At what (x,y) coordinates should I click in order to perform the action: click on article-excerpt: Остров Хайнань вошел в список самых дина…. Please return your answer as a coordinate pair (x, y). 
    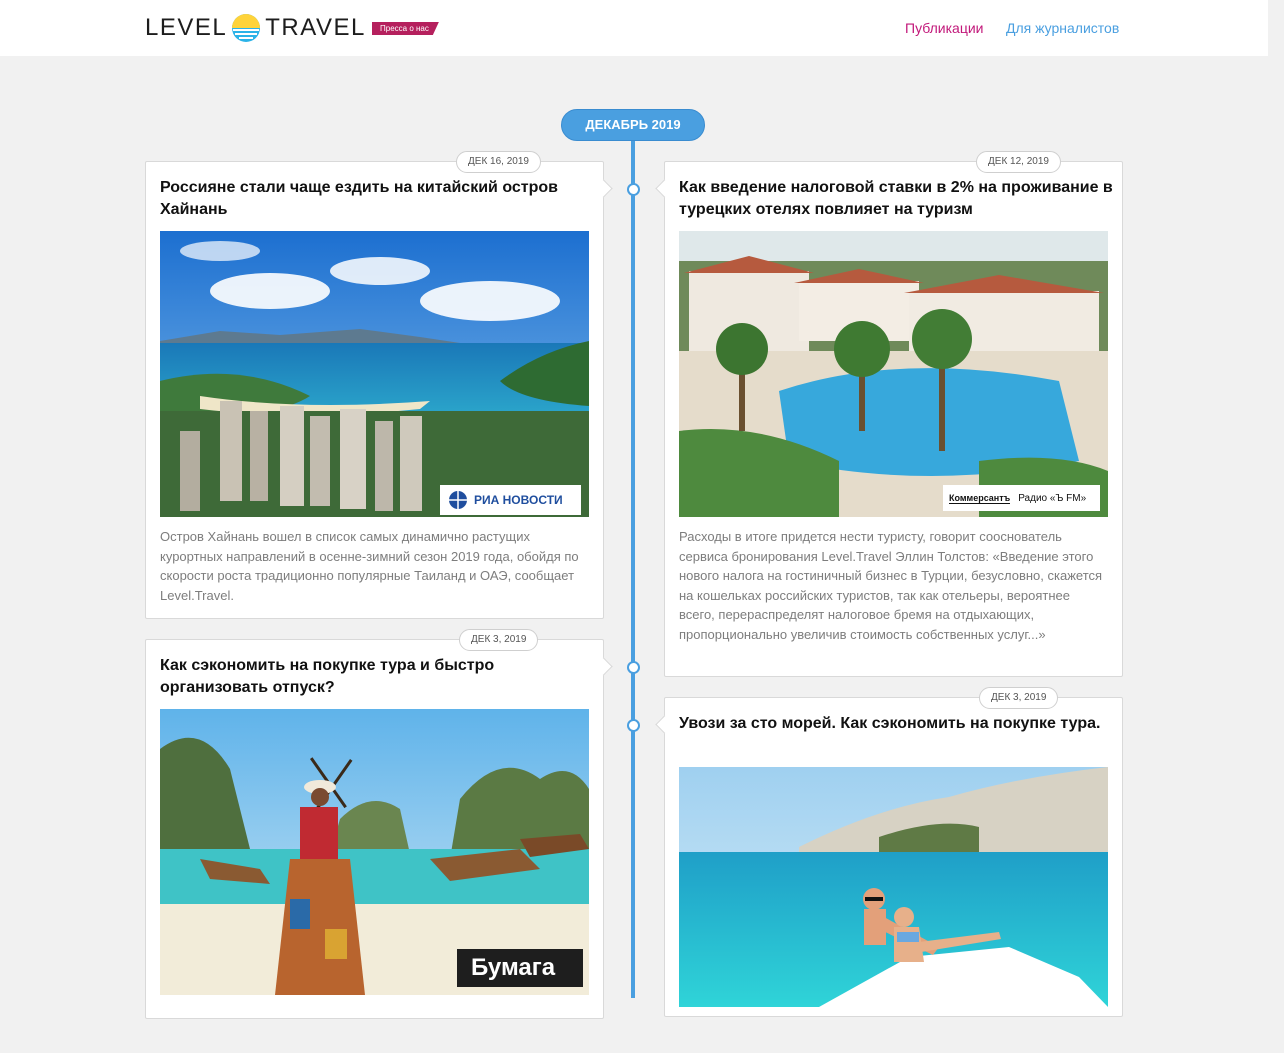
    Looking at the image, I should click on (369, 566).